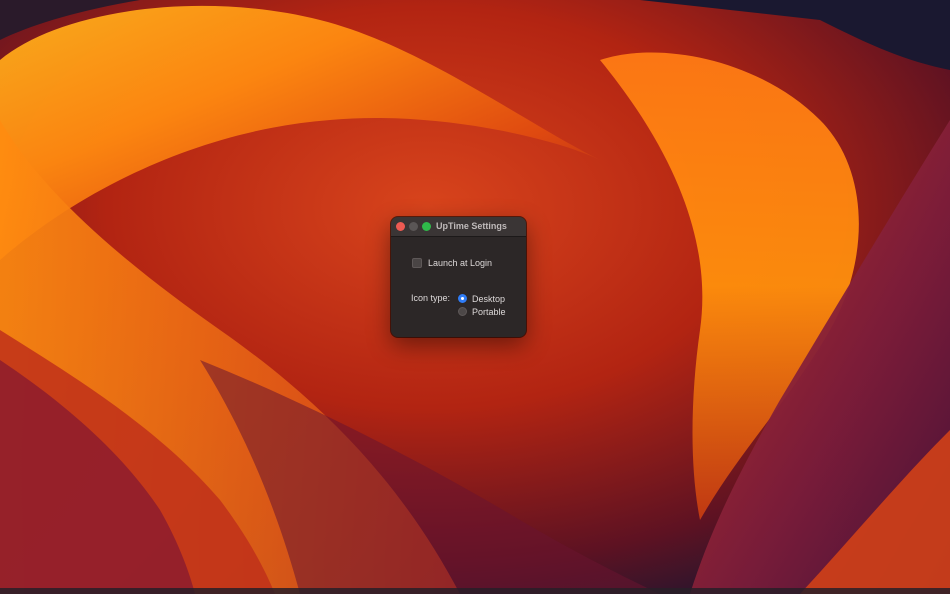 The height and width of the screenshot is (594, 950). Describe the element at coordinates (431, 298) in the screenshot. I see `icon-type-label: Icon type:` at that location.